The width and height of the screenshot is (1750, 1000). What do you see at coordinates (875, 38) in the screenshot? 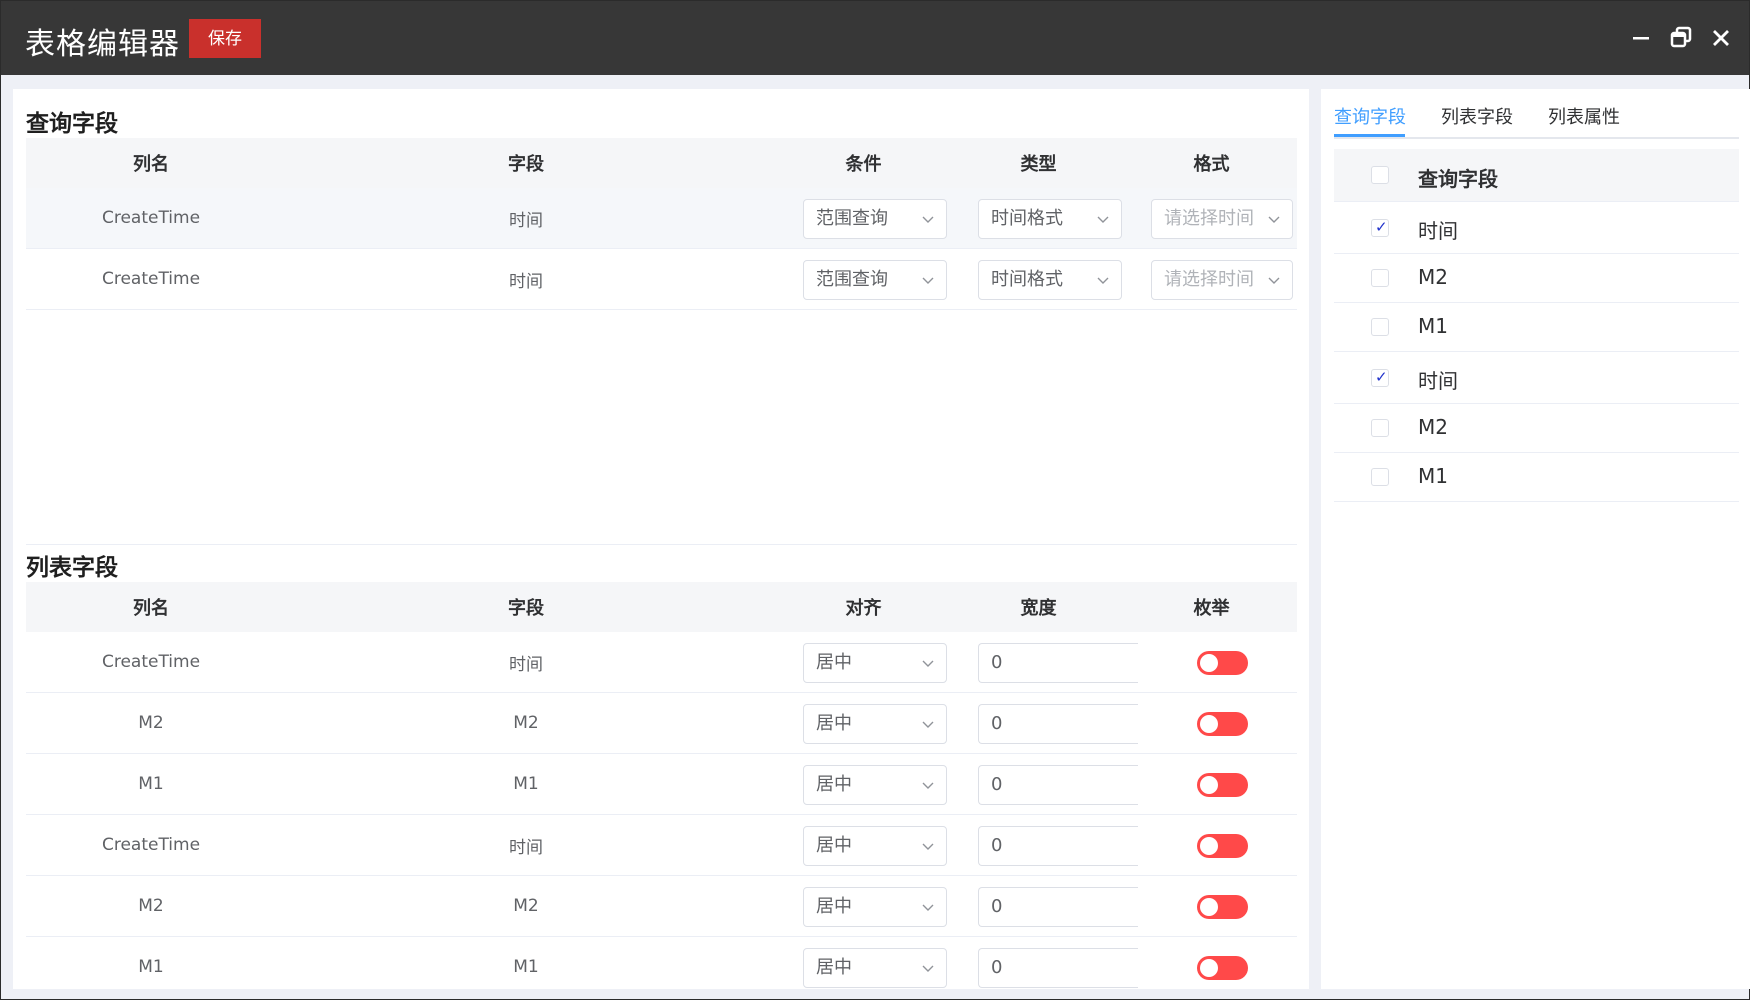
I see `title-bar: 表格编辑器 保存` at bounding box center [875, 38].